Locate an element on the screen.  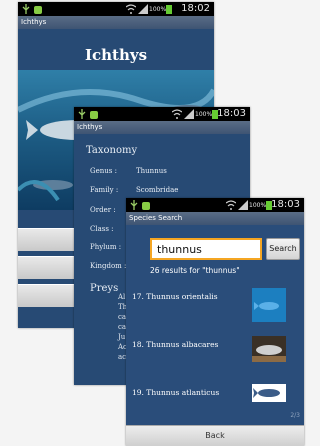
taxonomy-label: Genus : is located at coordinates (103, 171).